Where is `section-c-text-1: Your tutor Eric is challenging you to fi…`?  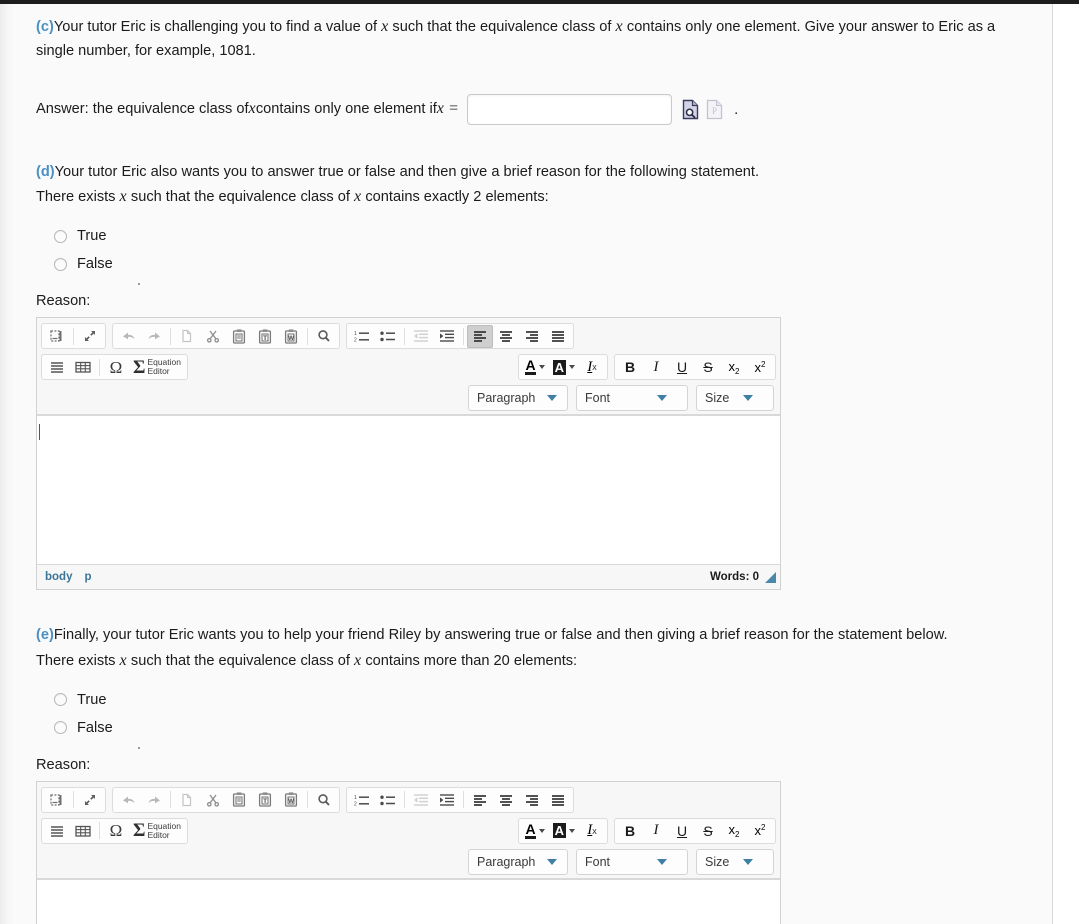 section-c-text-1: Your tutor Eric is challenging you to fi… is located at coordinates (217, 27).